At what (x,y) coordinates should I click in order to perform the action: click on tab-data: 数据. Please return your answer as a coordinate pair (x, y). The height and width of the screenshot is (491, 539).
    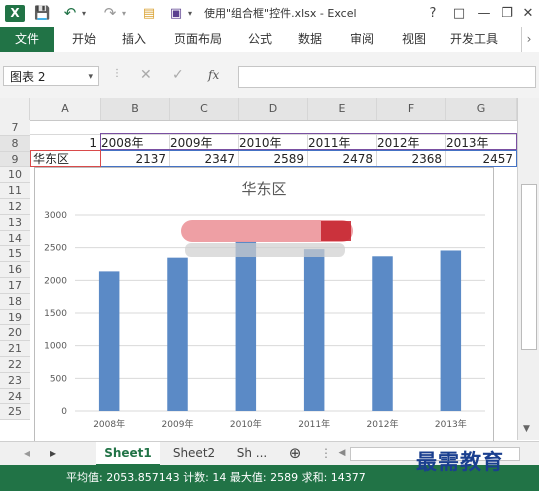
    Looking at the image, I should click on (310, 39).